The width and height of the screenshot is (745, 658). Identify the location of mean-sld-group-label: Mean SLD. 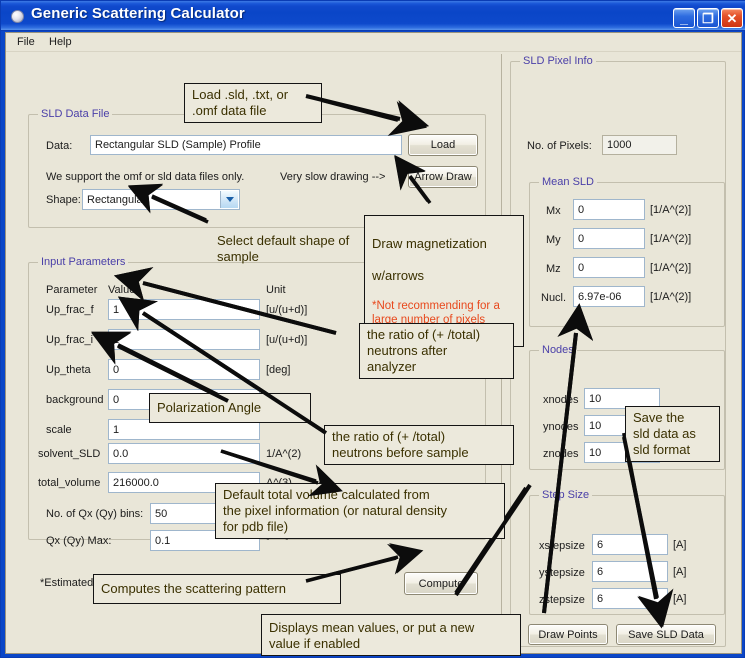
(568, 182).